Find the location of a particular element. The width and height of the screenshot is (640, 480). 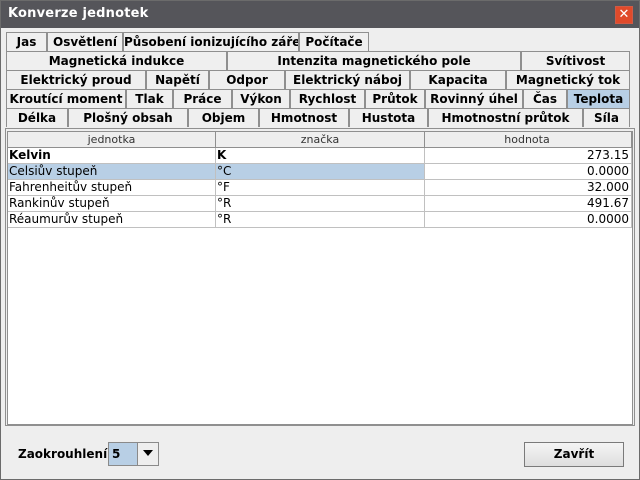

tab-osvetleni: Osvětlení is located at coordinates (85, 41).